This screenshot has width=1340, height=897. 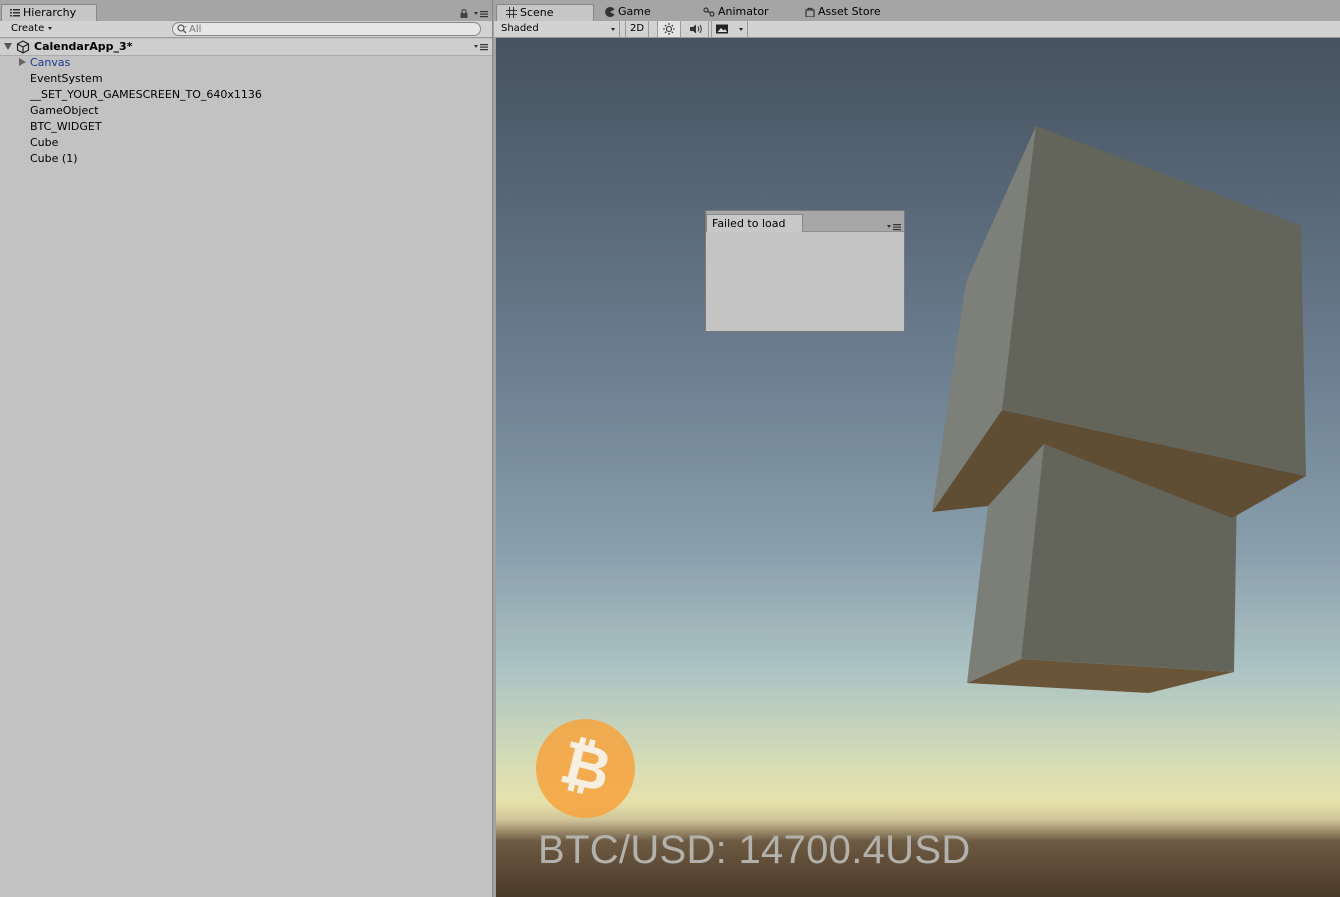 What do you see at coordinates (329, 29) in the screenshot?
I see `search-input` at bounding box center [329, 29].